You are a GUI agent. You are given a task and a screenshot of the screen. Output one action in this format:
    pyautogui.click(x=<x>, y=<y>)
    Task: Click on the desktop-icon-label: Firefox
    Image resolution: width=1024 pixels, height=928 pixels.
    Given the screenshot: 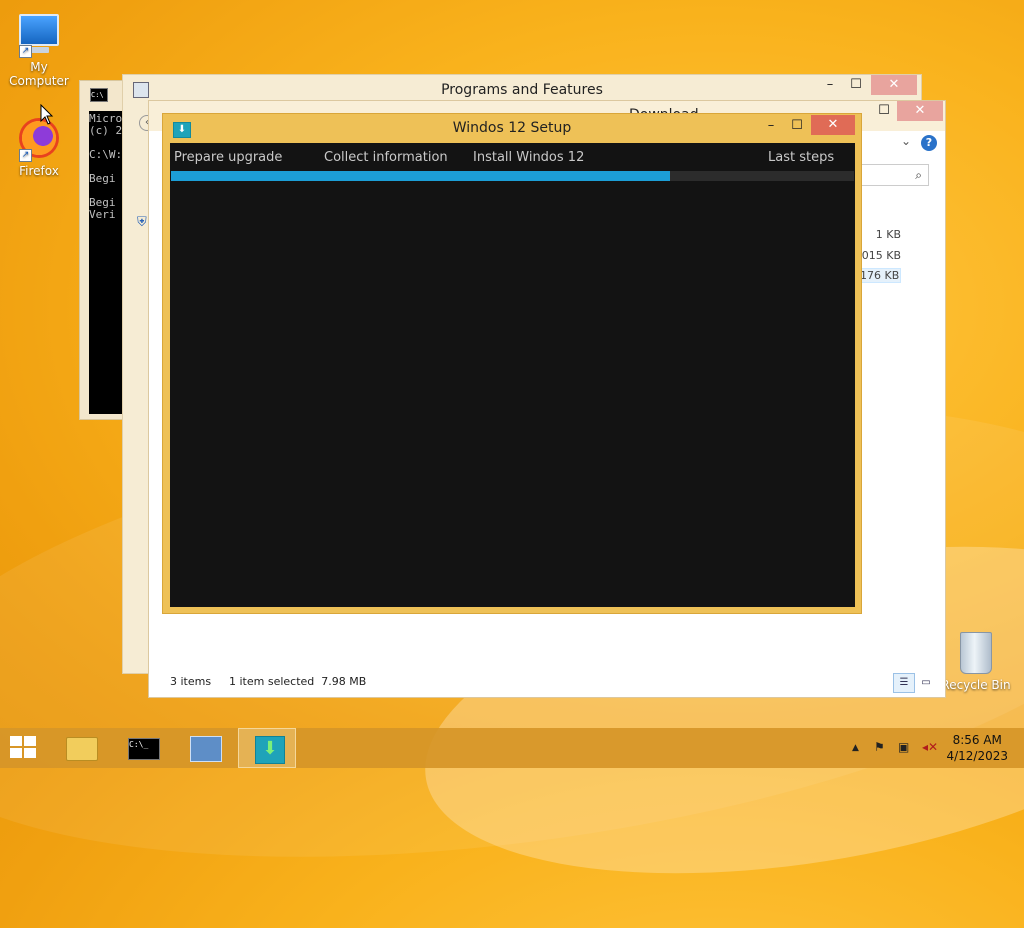 What is the action you would take?
    pyautogui.click(x=39, y=171)
    